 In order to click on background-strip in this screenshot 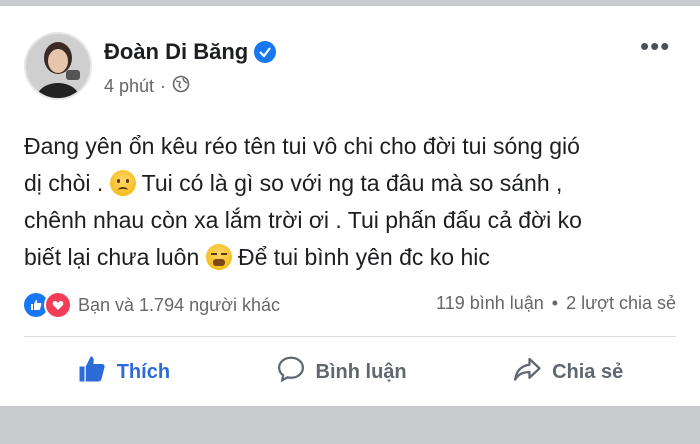, I will do `click(350, 425)`.